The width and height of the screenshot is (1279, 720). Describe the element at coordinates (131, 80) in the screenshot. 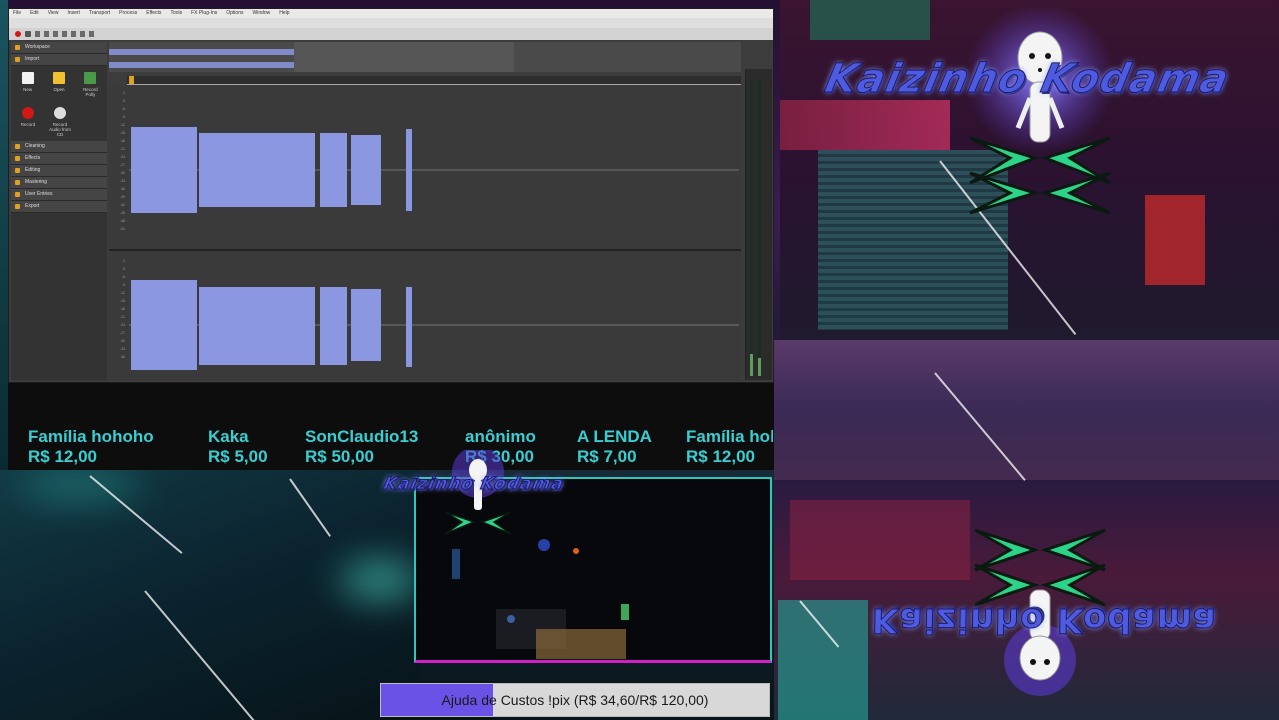

I see `playhead-marker` at that location.